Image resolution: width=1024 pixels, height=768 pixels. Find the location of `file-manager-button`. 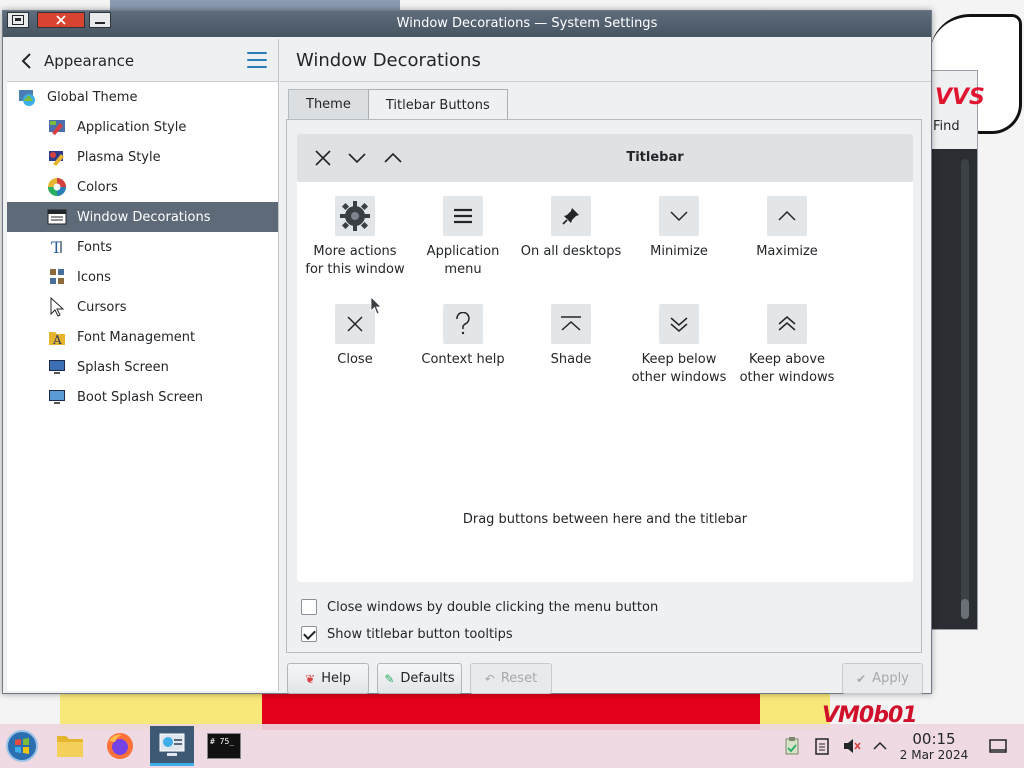

file-manager-button is located at coordinates (70, 746).